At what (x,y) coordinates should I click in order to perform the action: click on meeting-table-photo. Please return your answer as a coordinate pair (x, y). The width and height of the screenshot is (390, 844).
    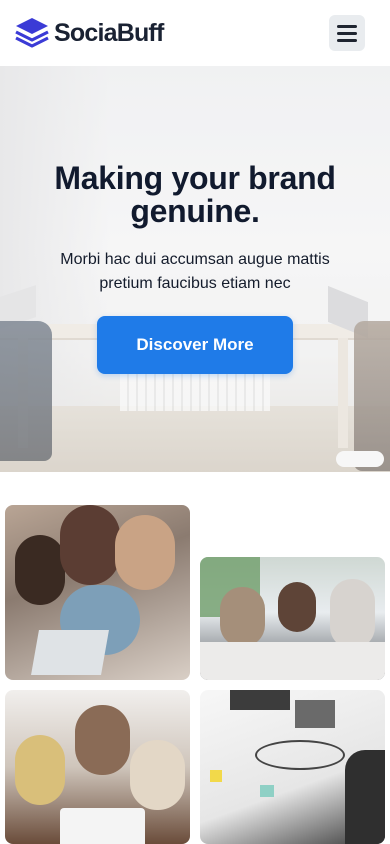
    Looking at the image, I should click on (292, 618).